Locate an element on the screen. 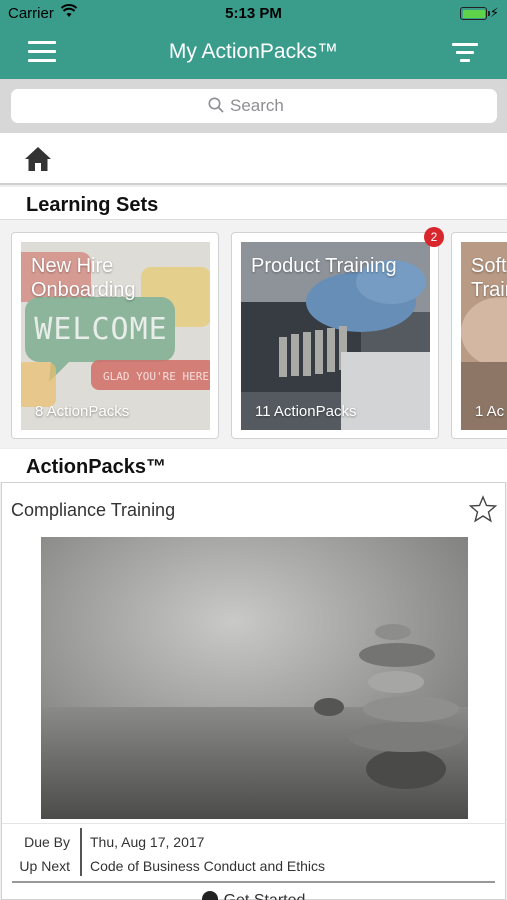  actionpack-title: Compliance Training is located at coordinates (93, 510).